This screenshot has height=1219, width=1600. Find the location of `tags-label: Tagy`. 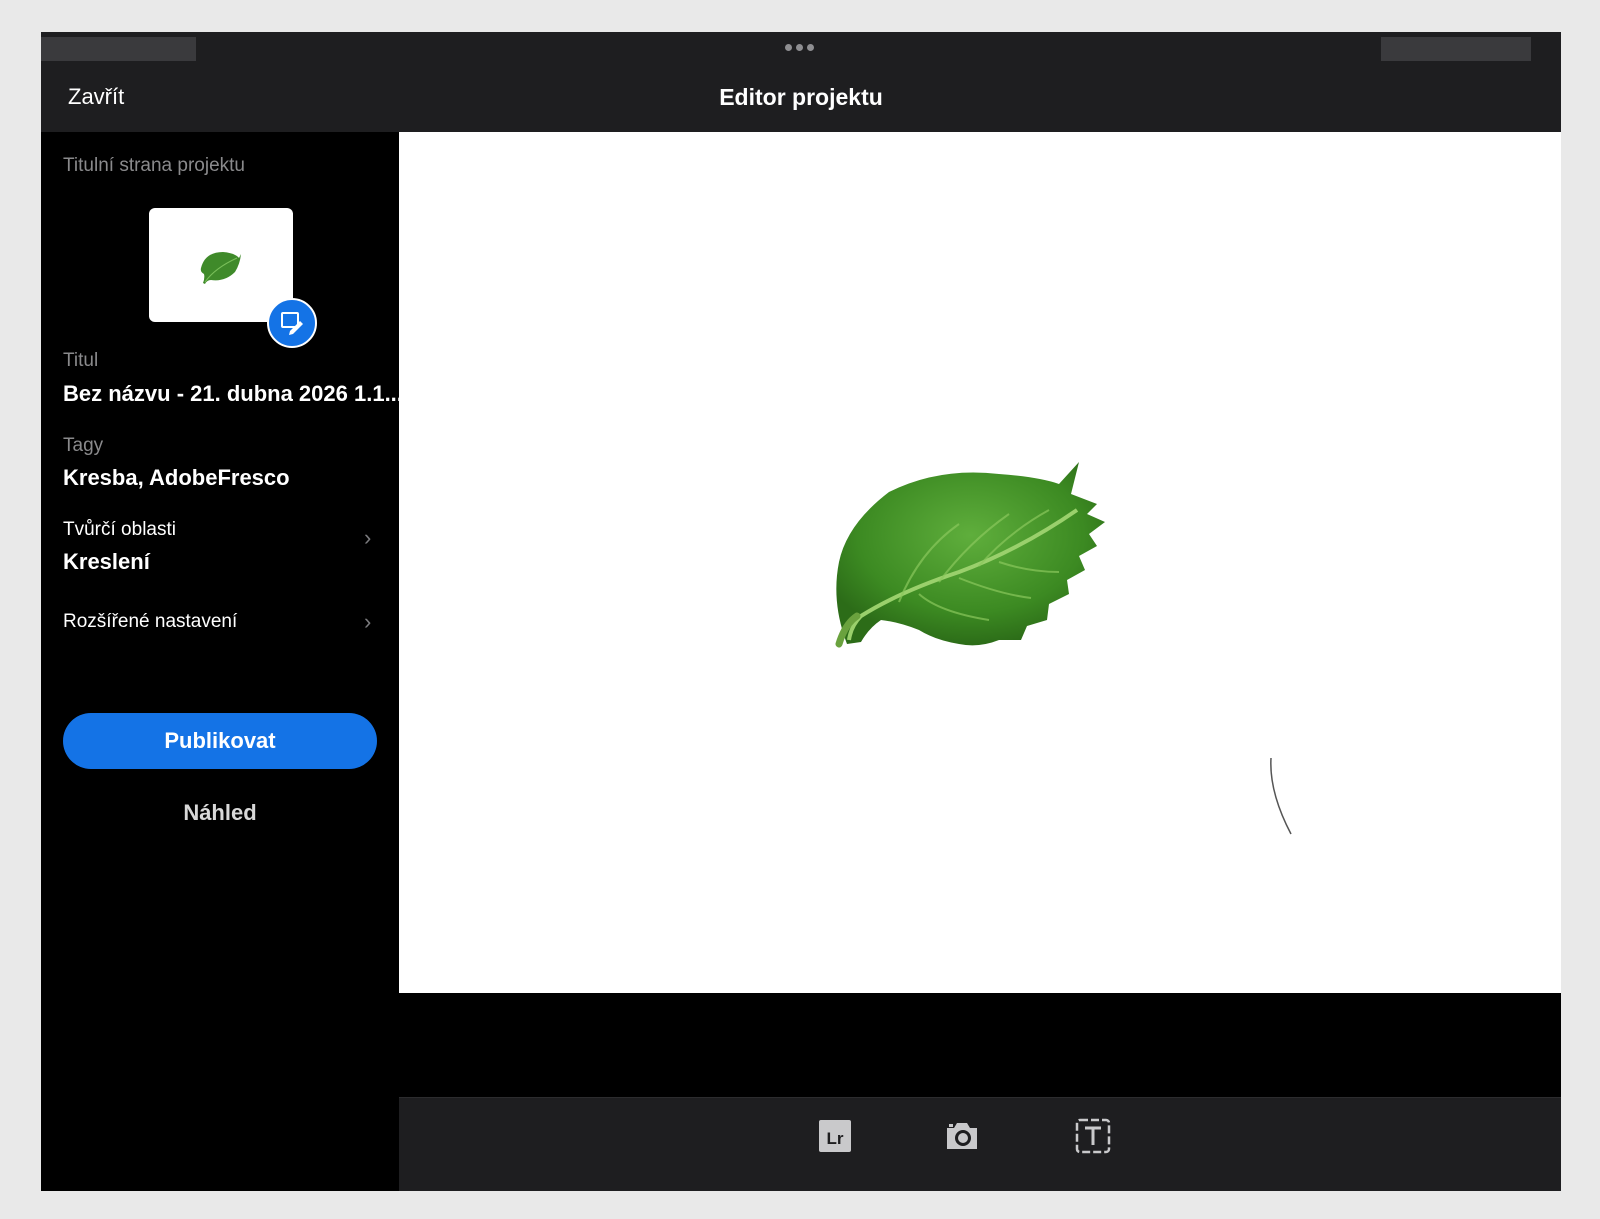

tags-label: Tagy is located at coordinates (83, 445).